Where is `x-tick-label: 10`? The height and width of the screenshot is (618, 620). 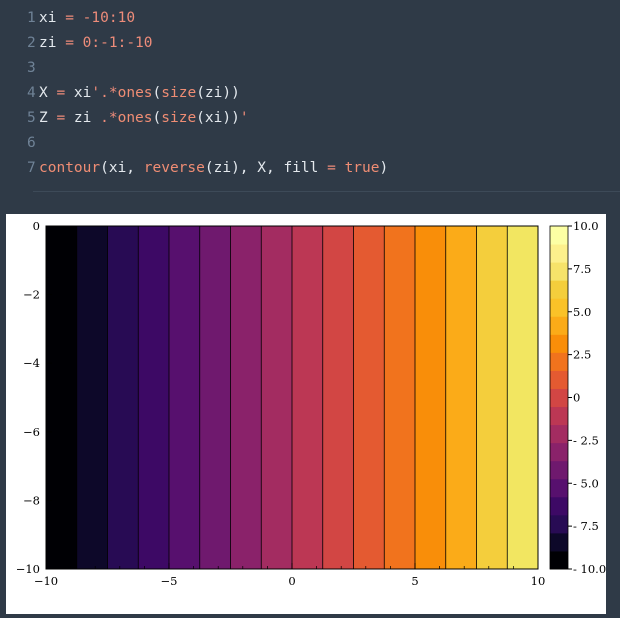 x-tick-label: 10 is located at coordinates (538, 581).